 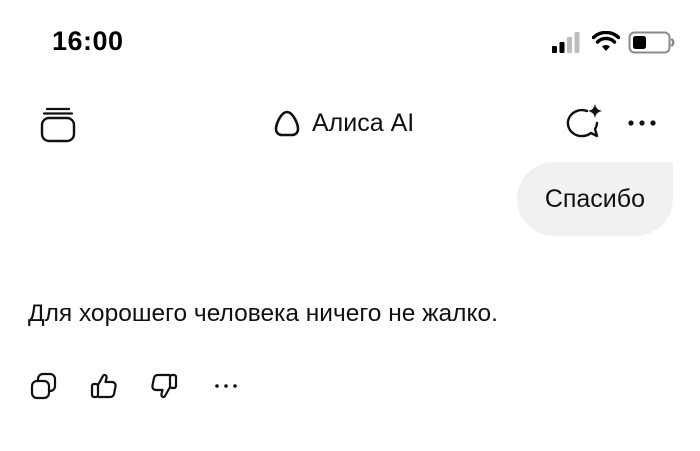 What do you see at coordinates (594, 199) in the screenshot?
I see `user-message-bubble: Спасибо` at bounding box center [594, 199].